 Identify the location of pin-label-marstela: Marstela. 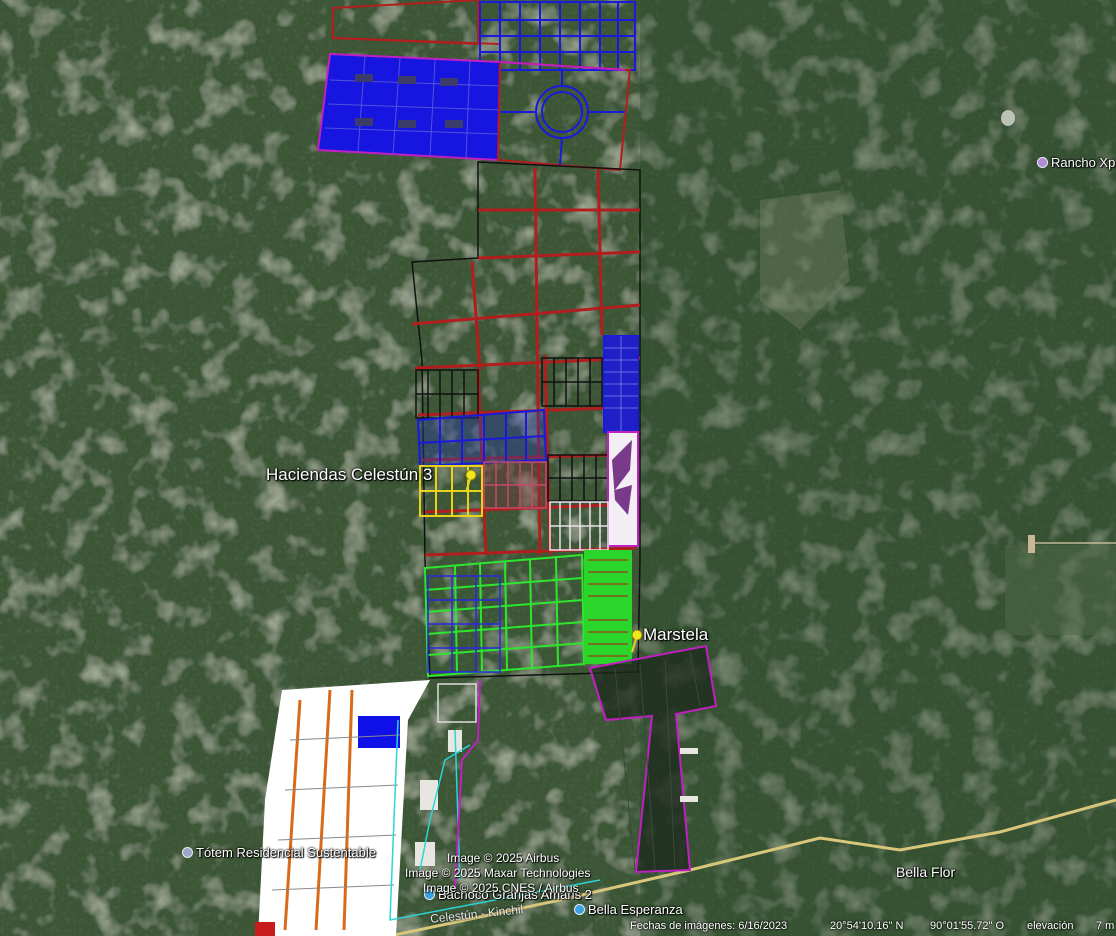
(675, 635).